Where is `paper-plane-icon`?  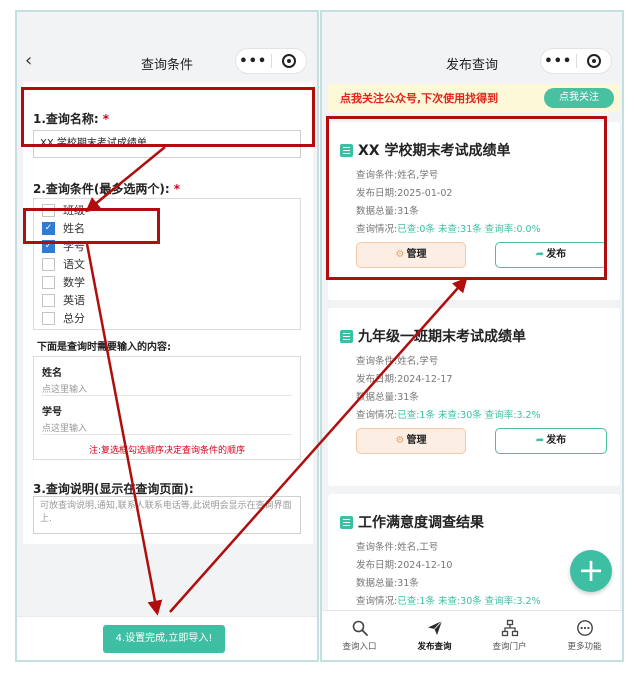 paper-plane-icon is located at coordinates (434, 627).